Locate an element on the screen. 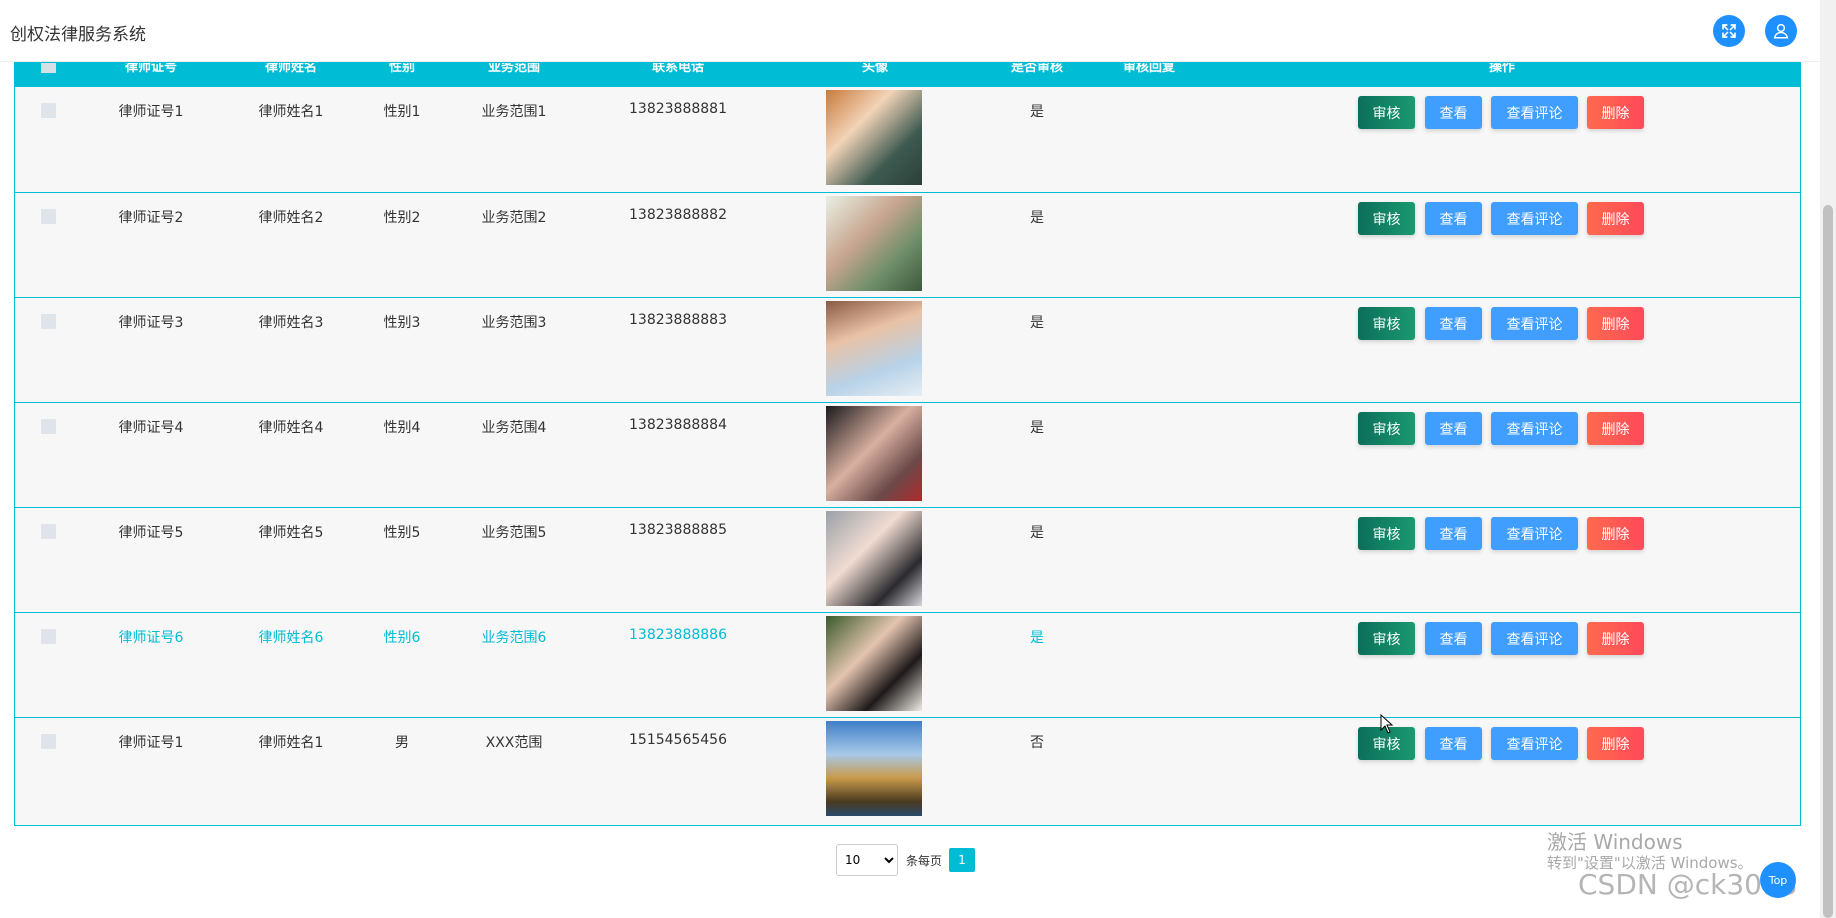  header-reply: 审核回复 is located at coordinates (1149, 68).